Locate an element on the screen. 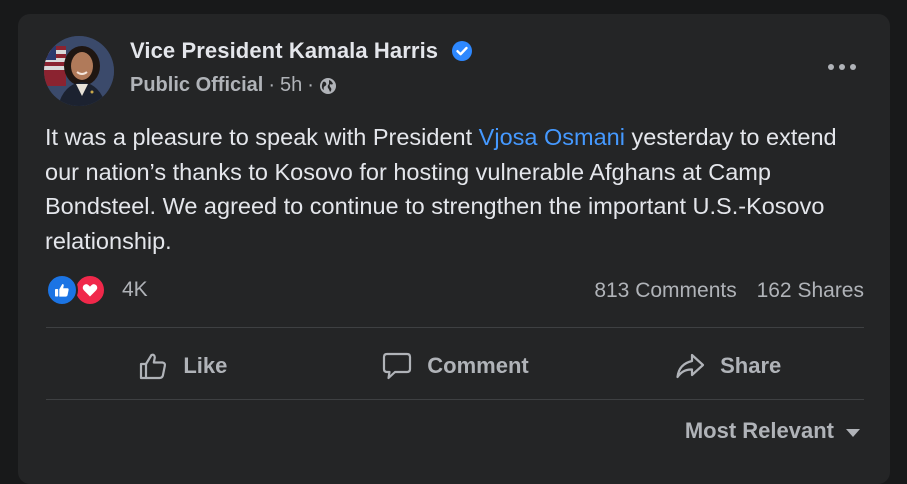  reactions-summary: 4K is located at coordinates (97, 290).